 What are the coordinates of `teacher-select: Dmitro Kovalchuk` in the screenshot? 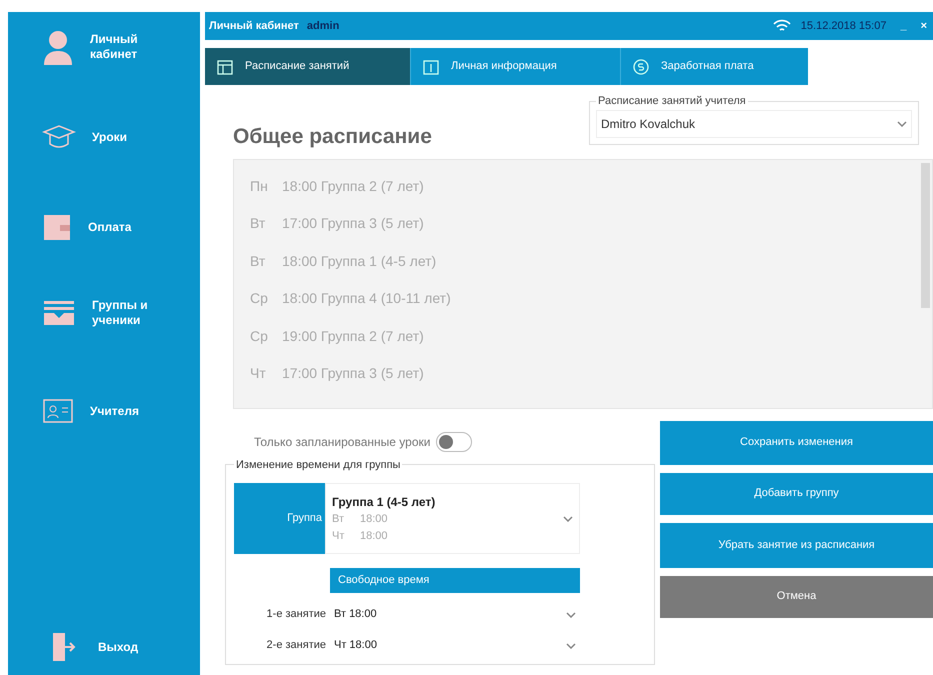 It's located at (754, 124).